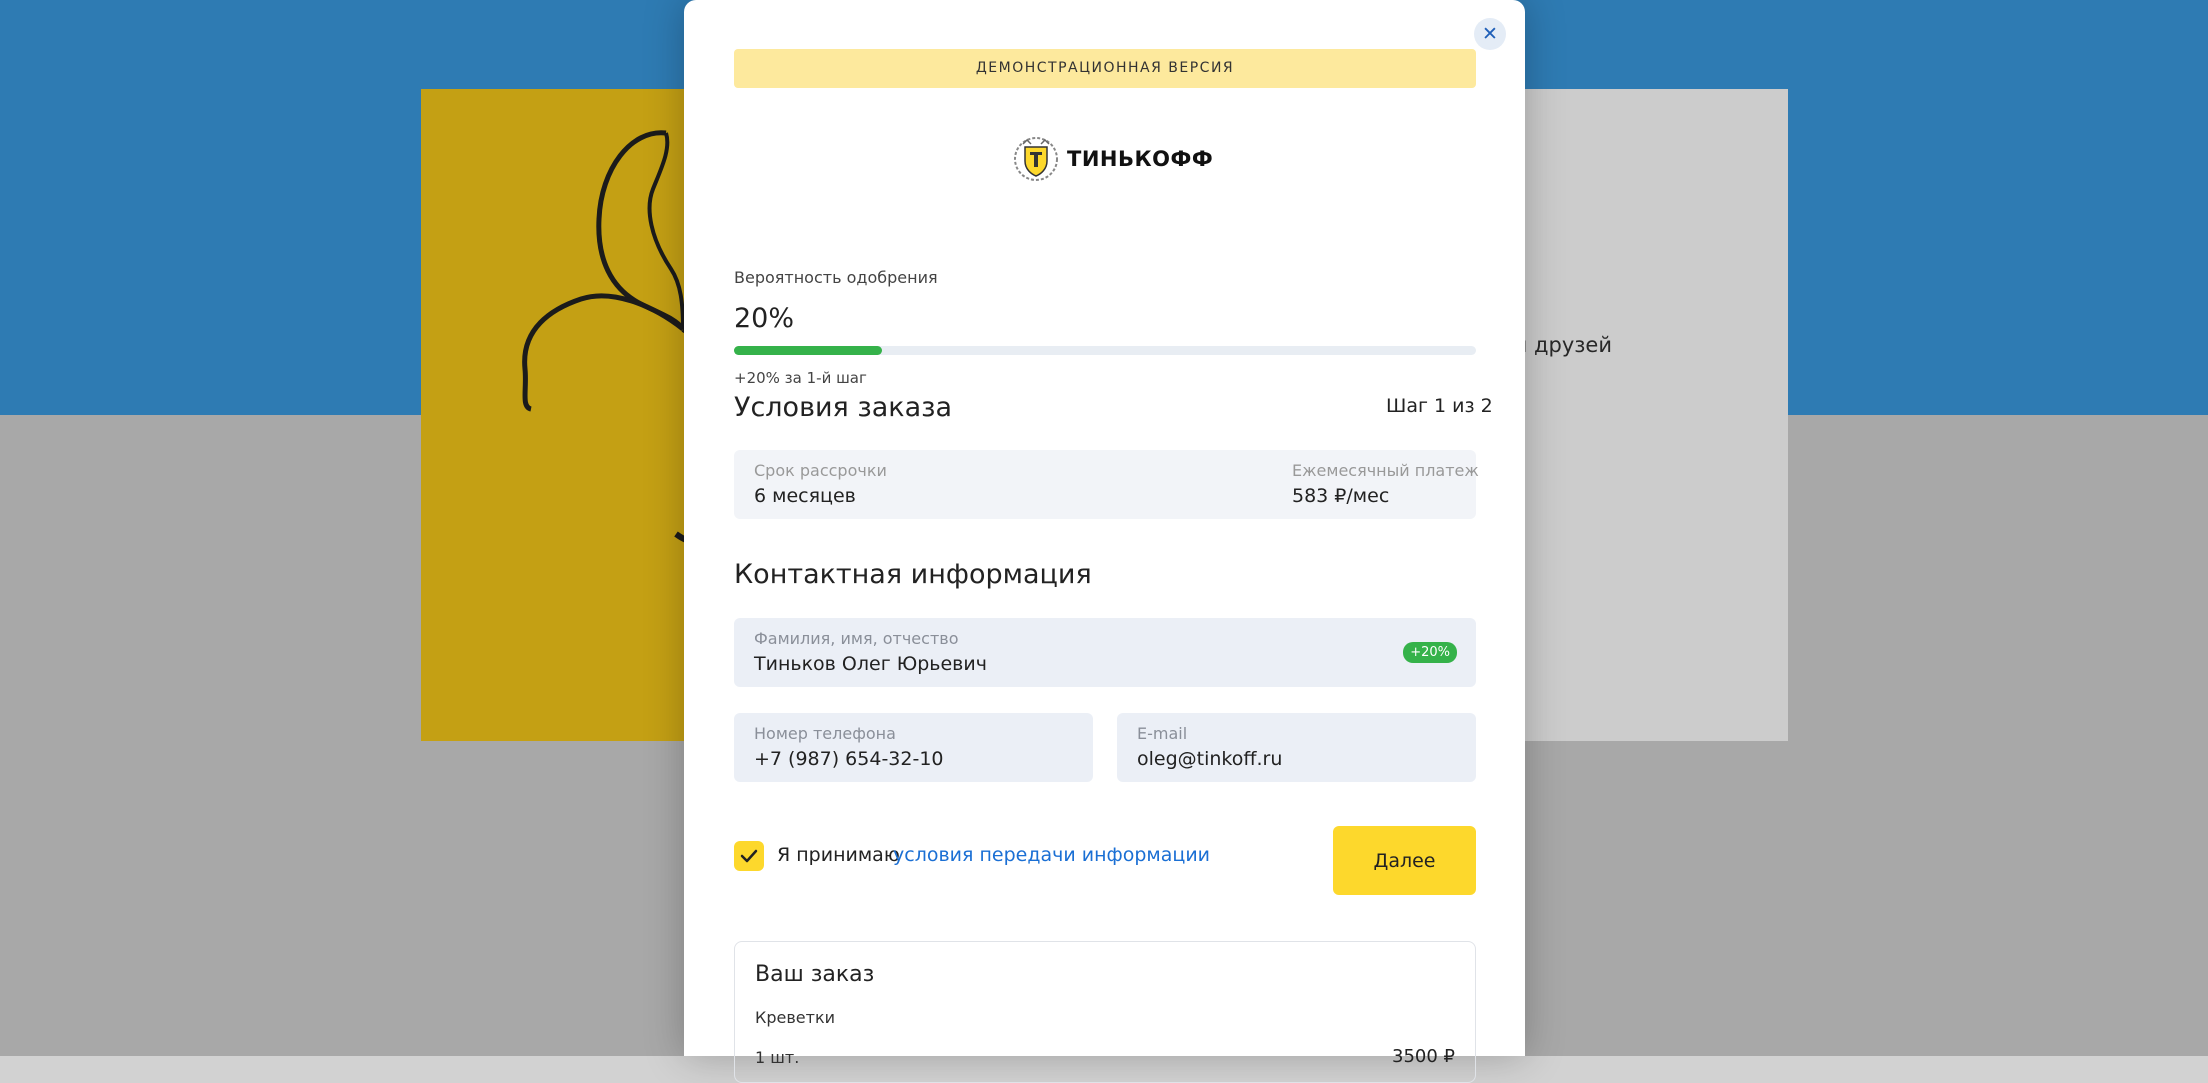 The image size is (2208, 1083). I want to click on monthly-payment-label: Ежемесячный платеж, so click(1385, 470).